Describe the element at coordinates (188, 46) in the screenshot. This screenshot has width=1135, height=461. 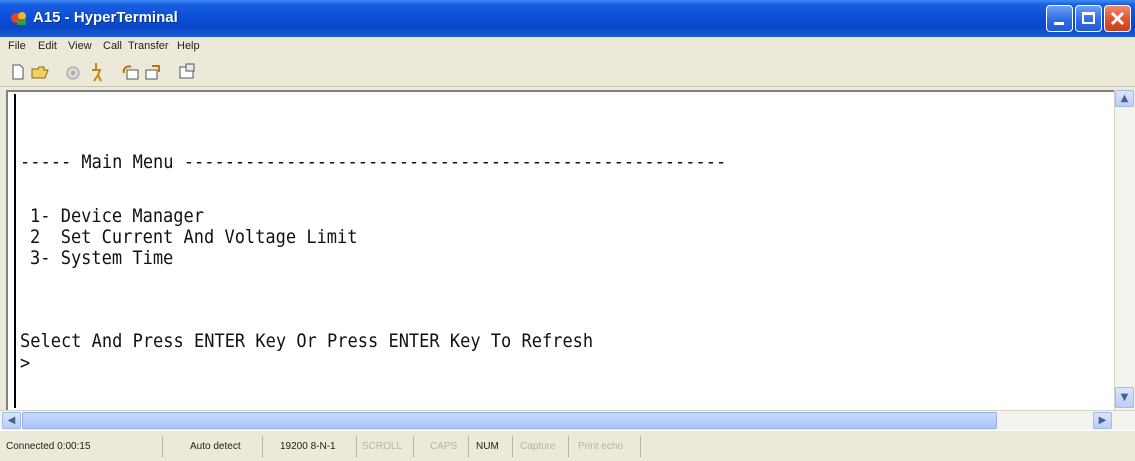
I see `menu-help: Help` at that location.